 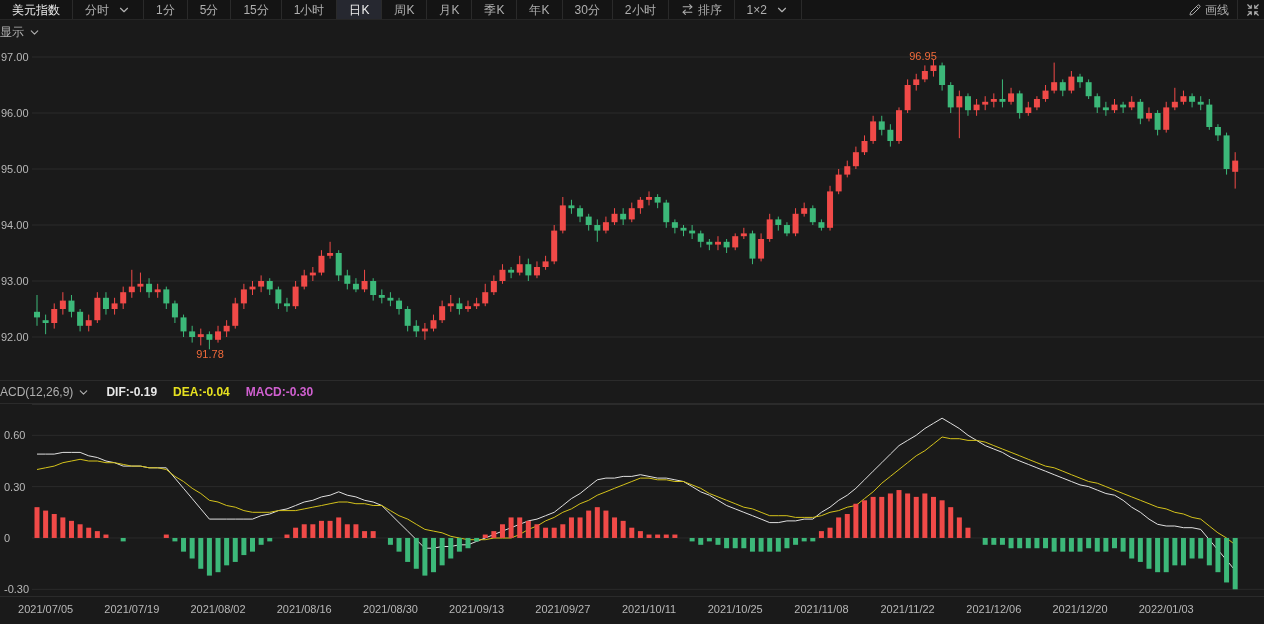 What do you see at coordinates (360, 9) in the screenshot?
I see `period-tab: 日K` at bounding box center [360, 9].